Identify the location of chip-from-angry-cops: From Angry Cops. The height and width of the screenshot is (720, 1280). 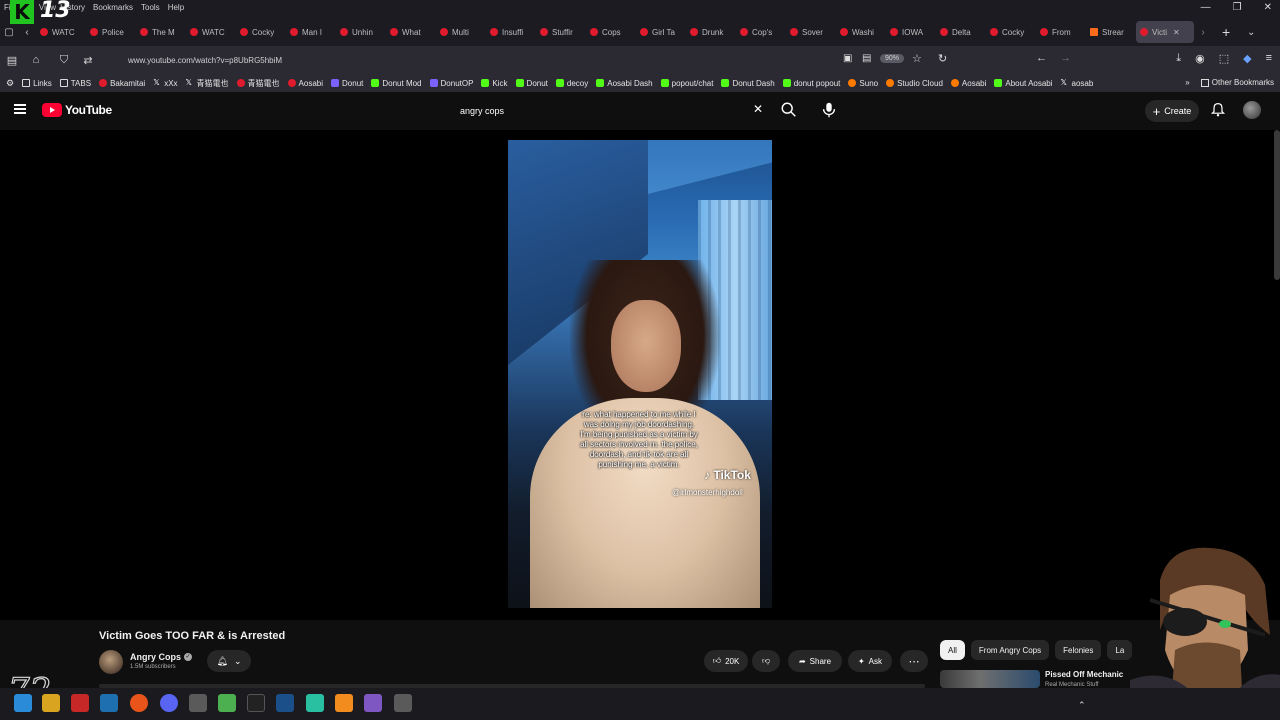
(1010, 650).